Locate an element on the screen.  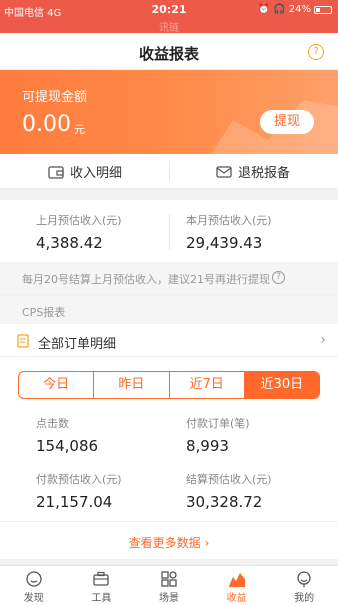
notice-text: 每月20号结算上月预估收入，建议21号再进行提现 is located at coordinates (146, 279).